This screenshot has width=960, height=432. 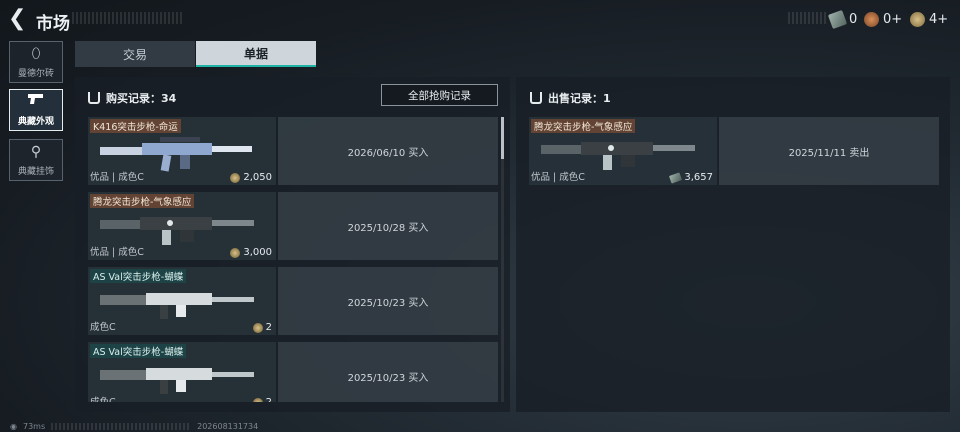 I want to click on sidebar-item-collection-charms: ⚲ 典藏挂饰, so click(x=36, y=160).